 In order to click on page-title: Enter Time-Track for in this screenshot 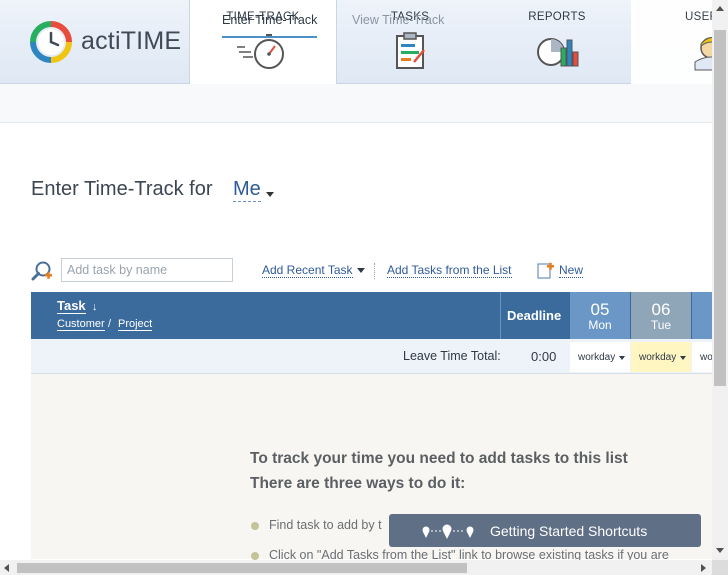, I will do `click(122, 189)`.